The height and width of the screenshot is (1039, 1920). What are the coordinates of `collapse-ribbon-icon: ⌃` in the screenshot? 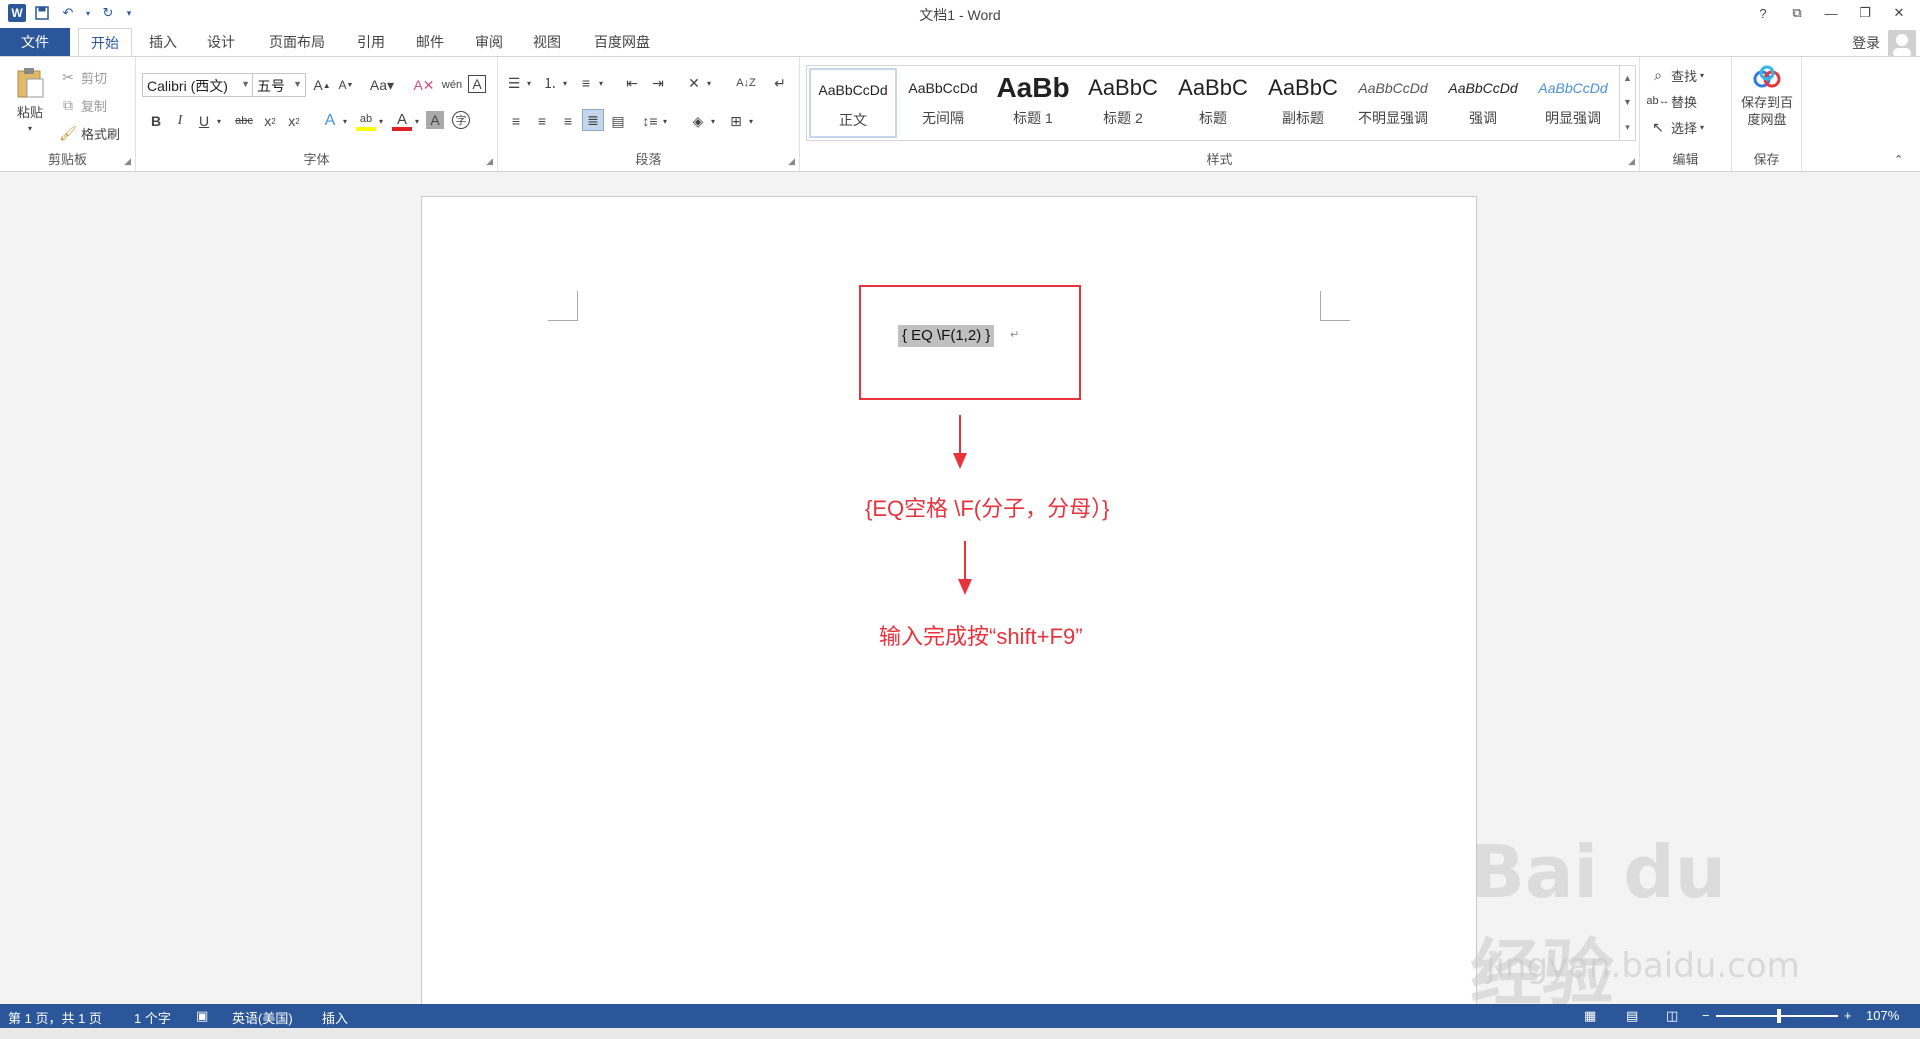 It's located at (1898, 159).